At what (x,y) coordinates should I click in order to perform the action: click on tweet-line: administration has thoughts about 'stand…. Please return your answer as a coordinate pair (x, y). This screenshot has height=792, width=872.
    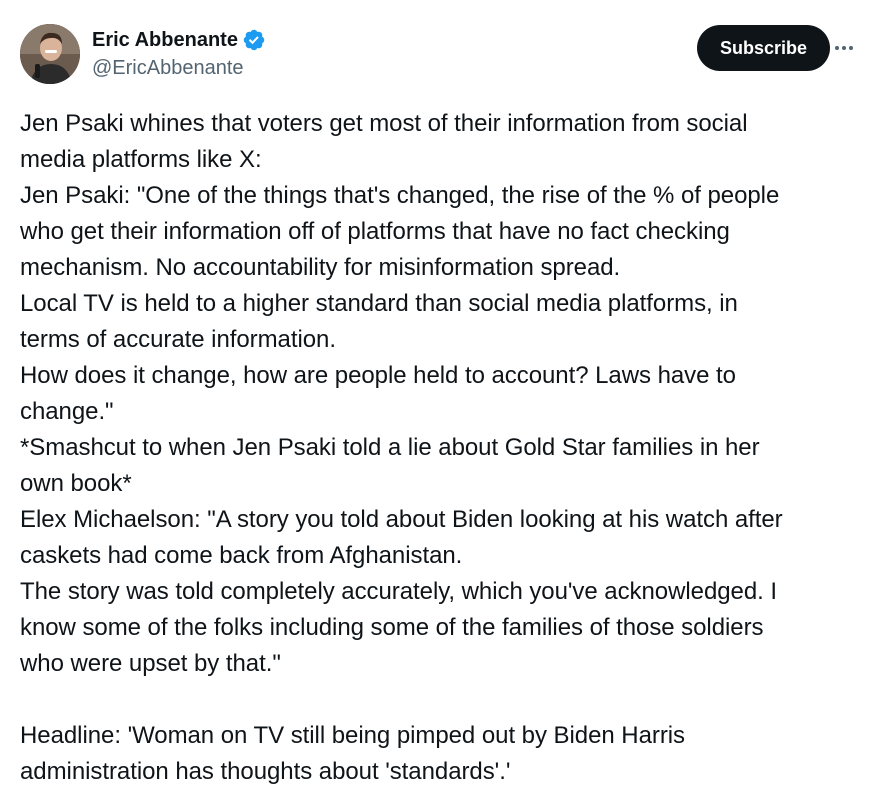
    Looking at the image, I should click on (265, 771).